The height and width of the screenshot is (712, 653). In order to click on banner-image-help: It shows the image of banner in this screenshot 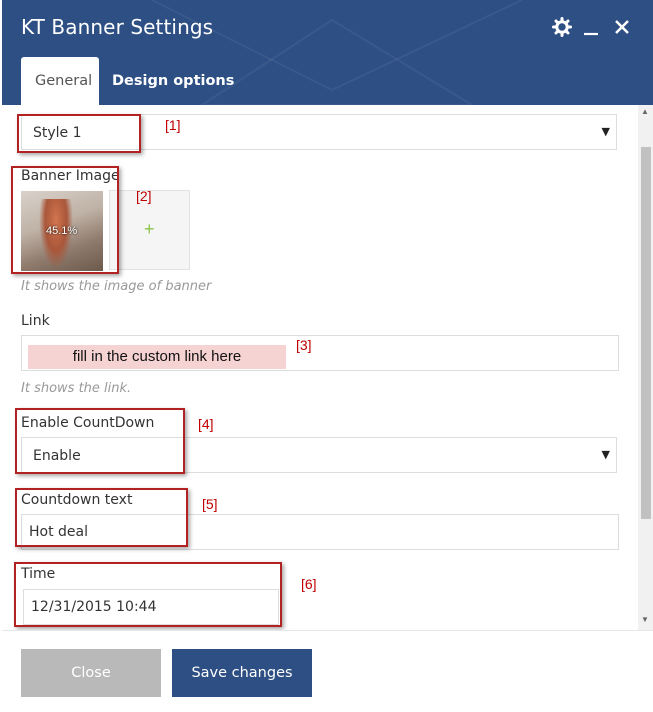, I will do `click(116, 286)`.